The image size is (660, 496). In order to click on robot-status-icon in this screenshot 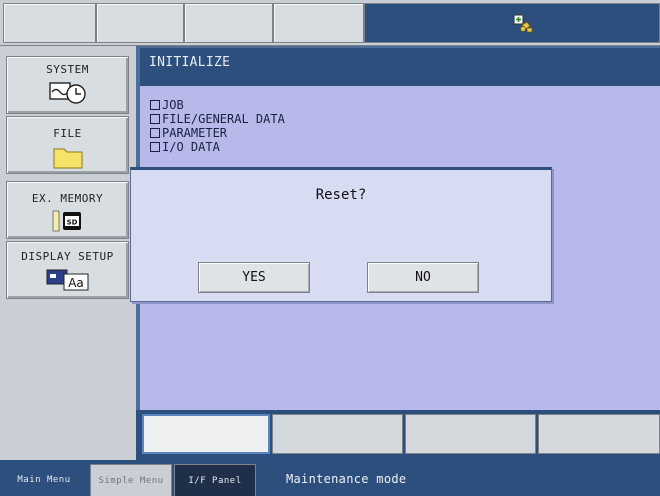, I will do `click(523, 23)`.